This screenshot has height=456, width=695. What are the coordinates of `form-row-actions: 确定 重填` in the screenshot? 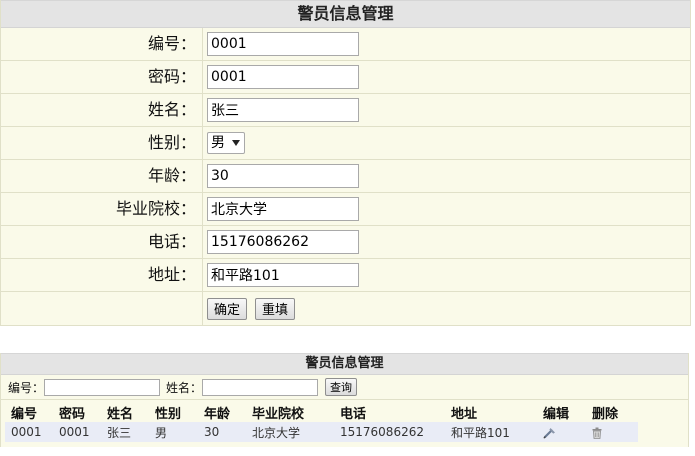 It's located at (345, 308).